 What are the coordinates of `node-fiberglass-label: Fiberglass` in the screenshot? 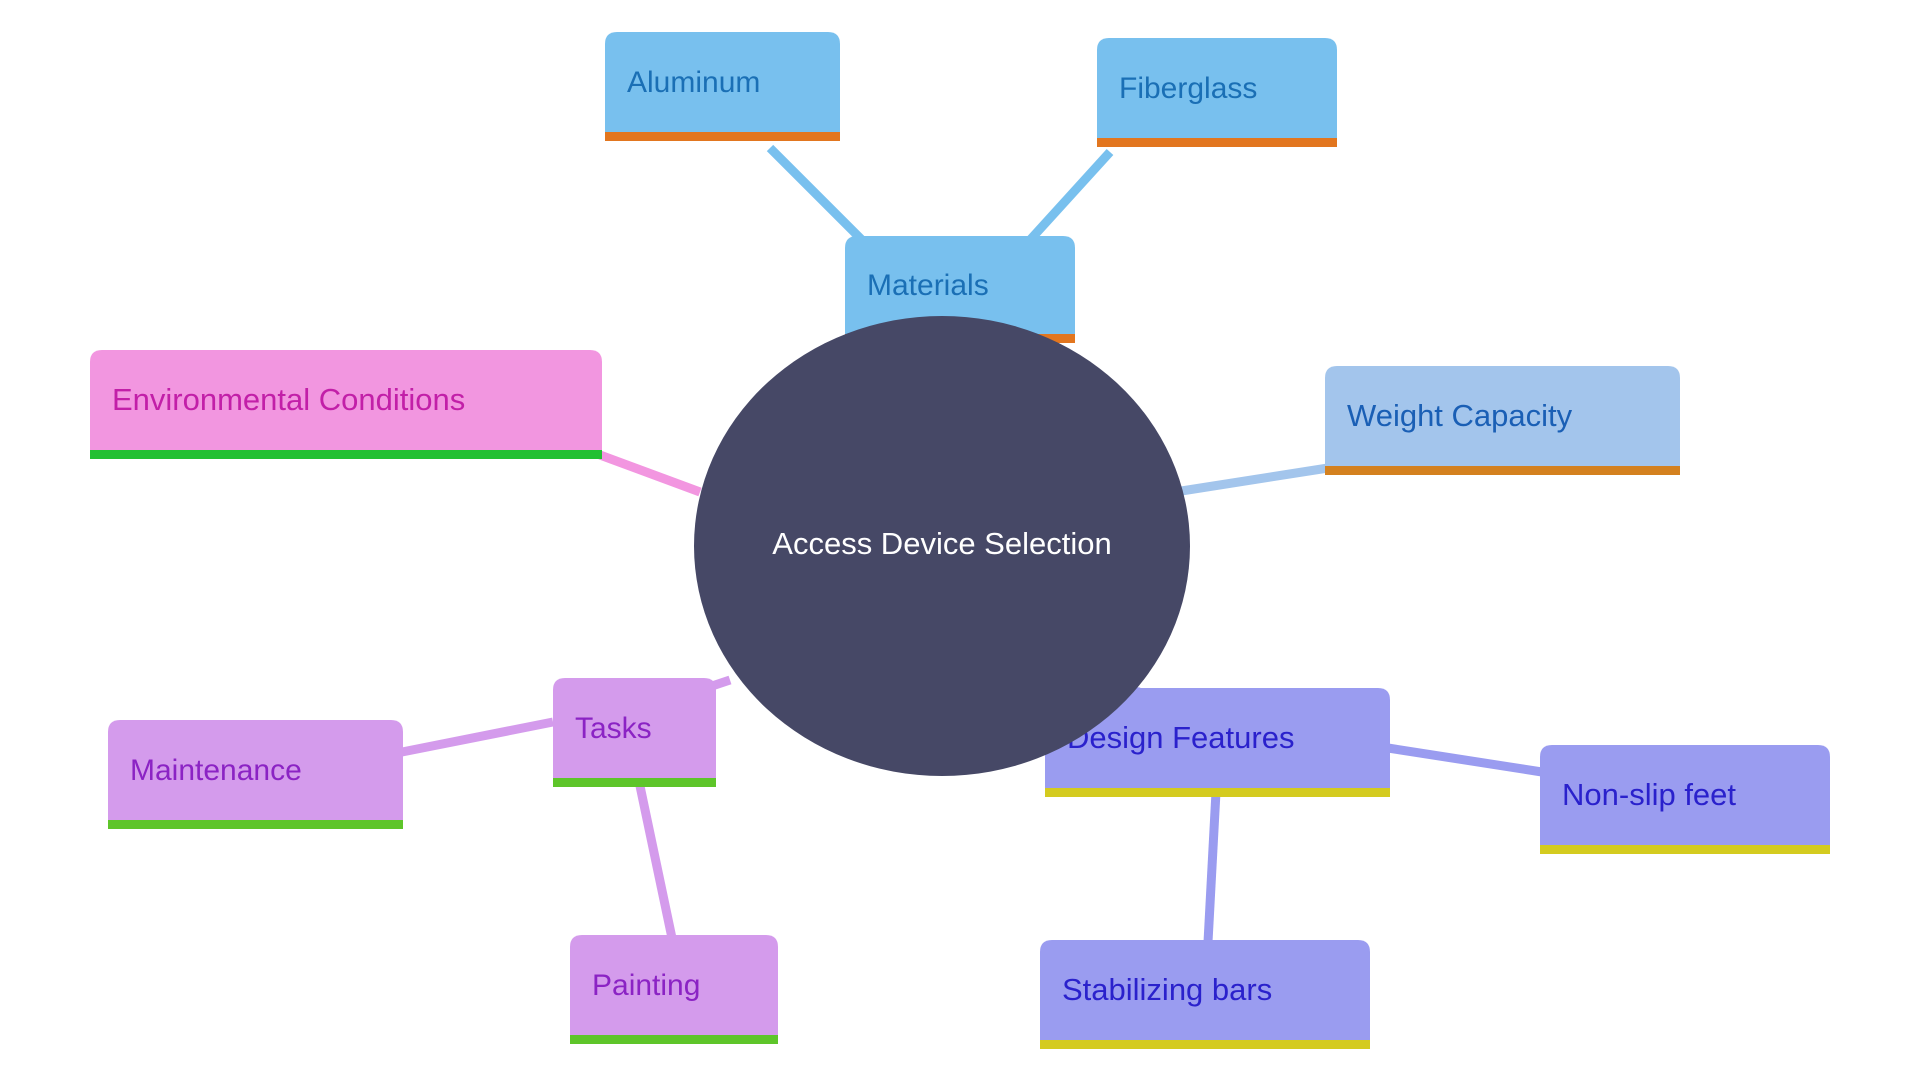 It's located at (1188, 88).